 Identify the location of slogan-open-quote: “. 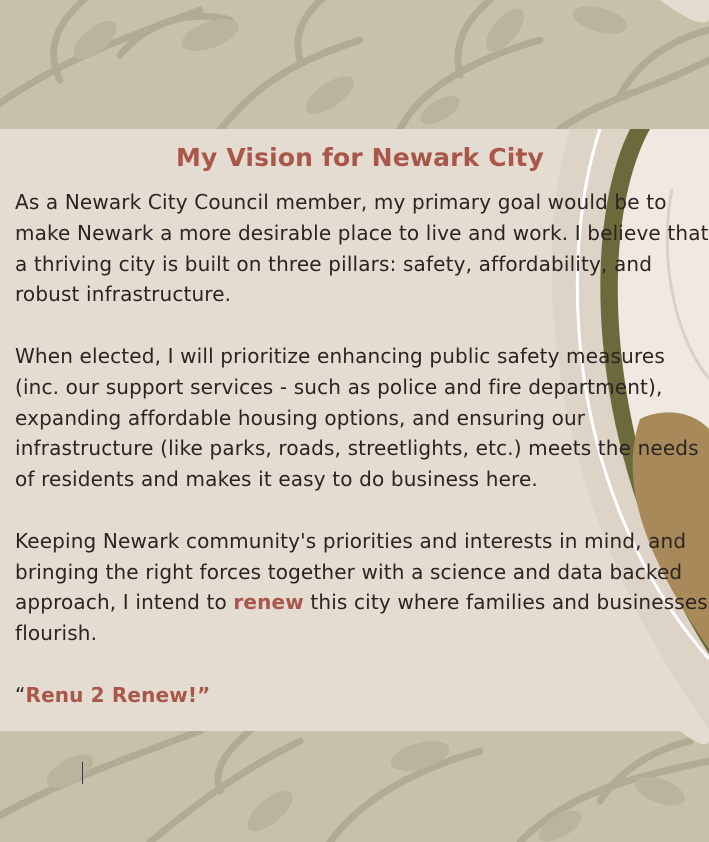
(20, 694).